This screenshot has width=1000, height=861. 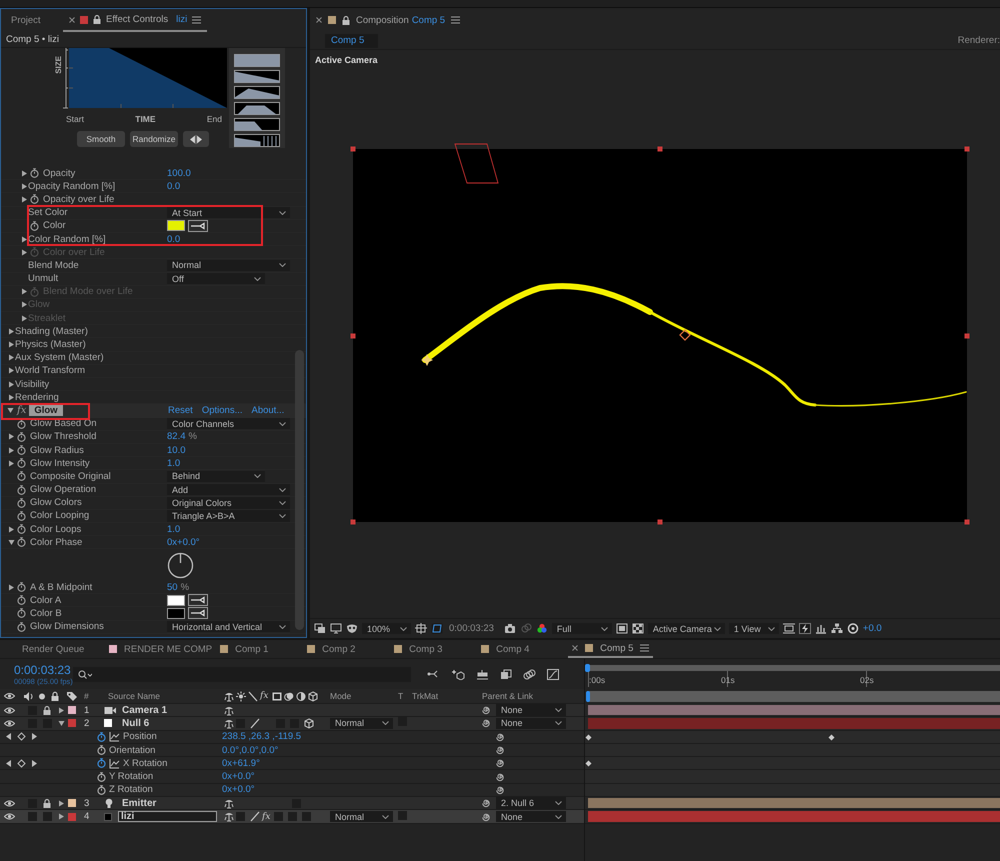 What do you see at coordinates (176, 450) in the screenshot?
I see `property-value: 10.0` at bounding box center [176, 450].